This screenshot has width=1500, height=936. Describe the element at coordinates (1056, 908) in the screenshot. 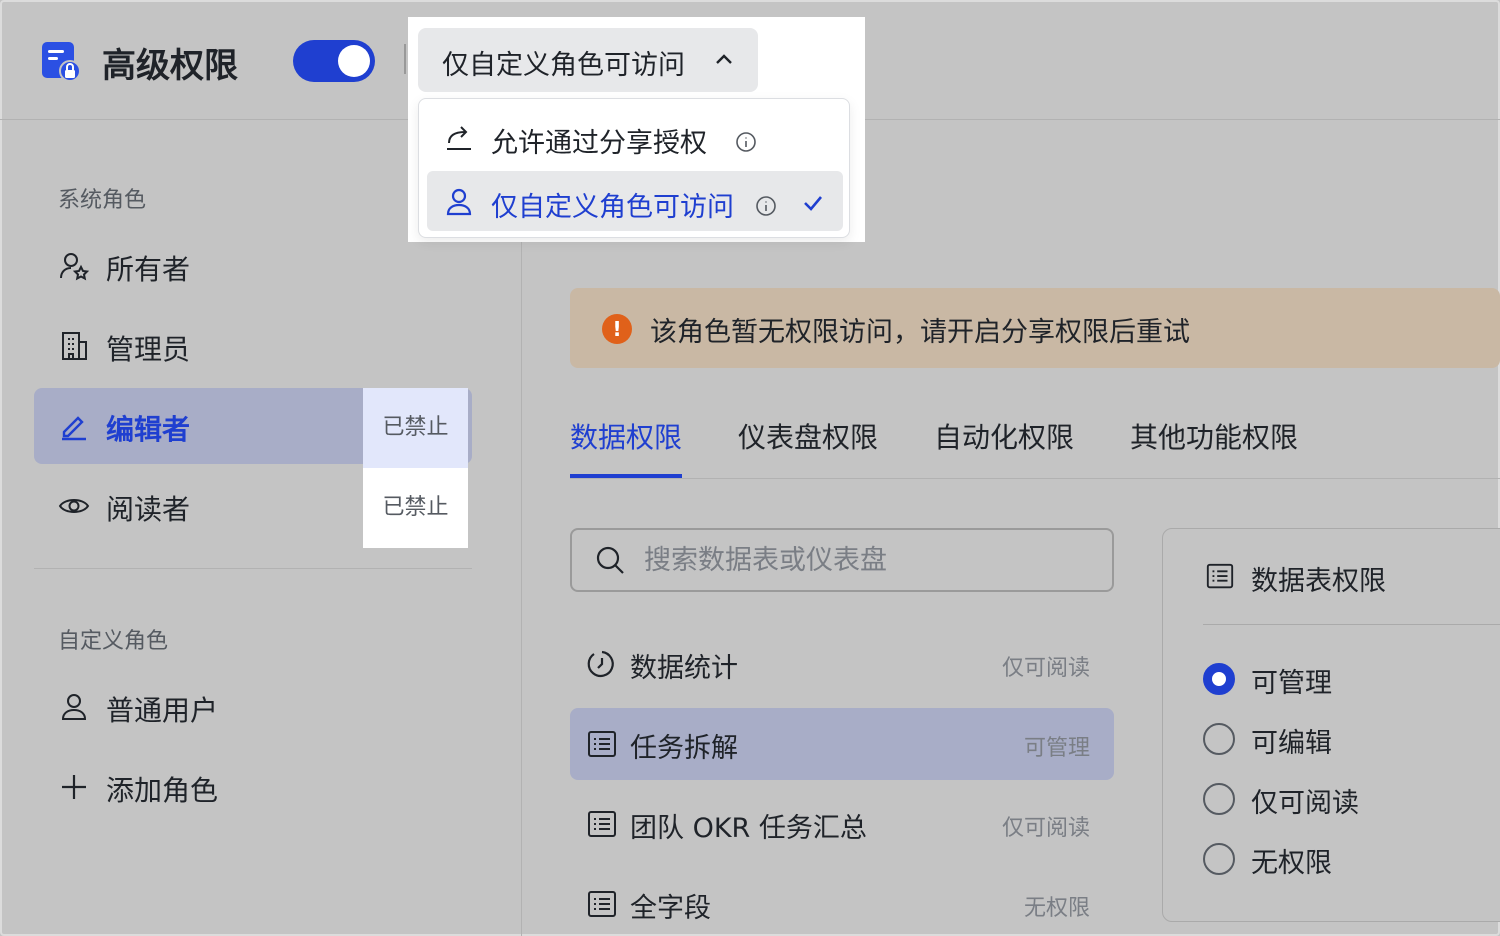

I see `table-permission: 无权限` at that location.